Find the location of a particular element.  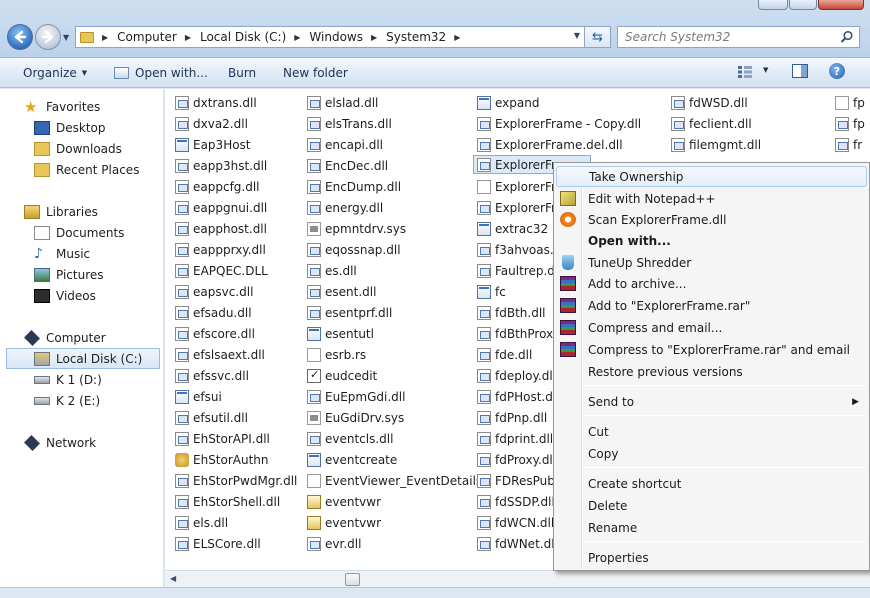

list-item: epmntdrv.sys is located at coordinates (356, 228).